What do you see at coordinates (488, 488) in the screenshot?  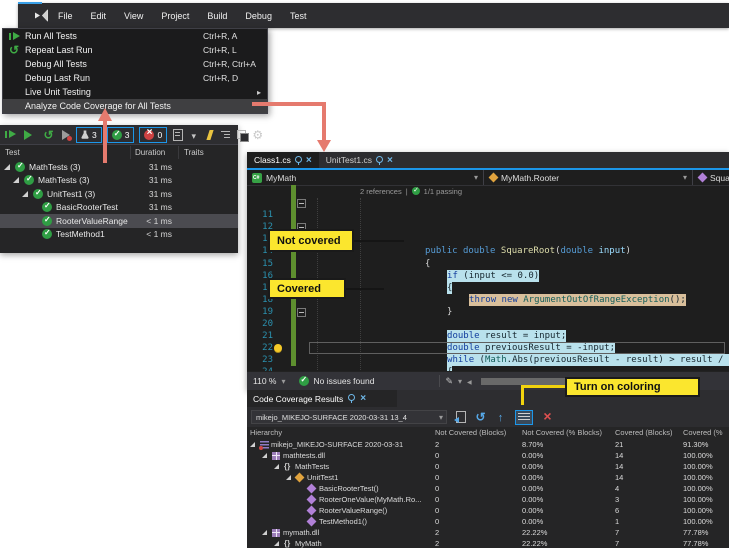 I see `coverage-row: BasicRooterTest() 0 0.00% 4 100.00%` at bounding box center [488, 488].